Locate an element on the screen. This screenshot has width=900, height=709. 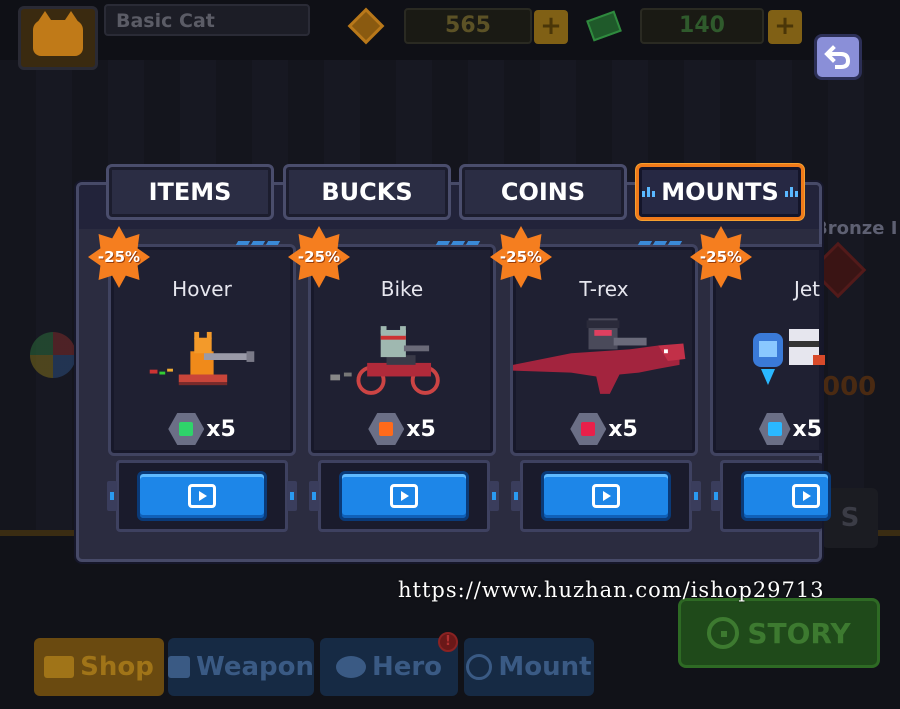
rank-label: Bronze I is located at coordinates (856, 228).